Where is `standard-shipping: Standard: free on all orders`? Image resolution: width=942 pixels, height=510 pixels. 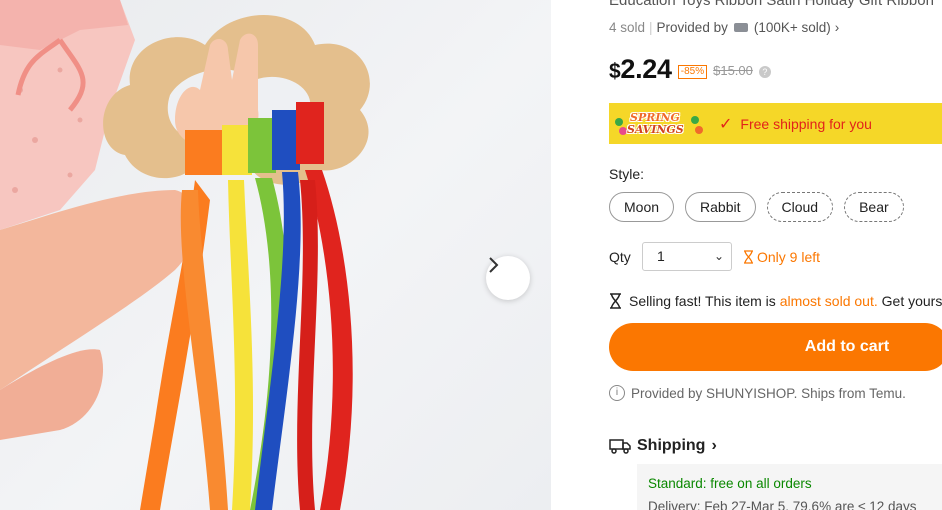 standard-shipping: Standard: free on all orders is located at coordinates (730, 483).